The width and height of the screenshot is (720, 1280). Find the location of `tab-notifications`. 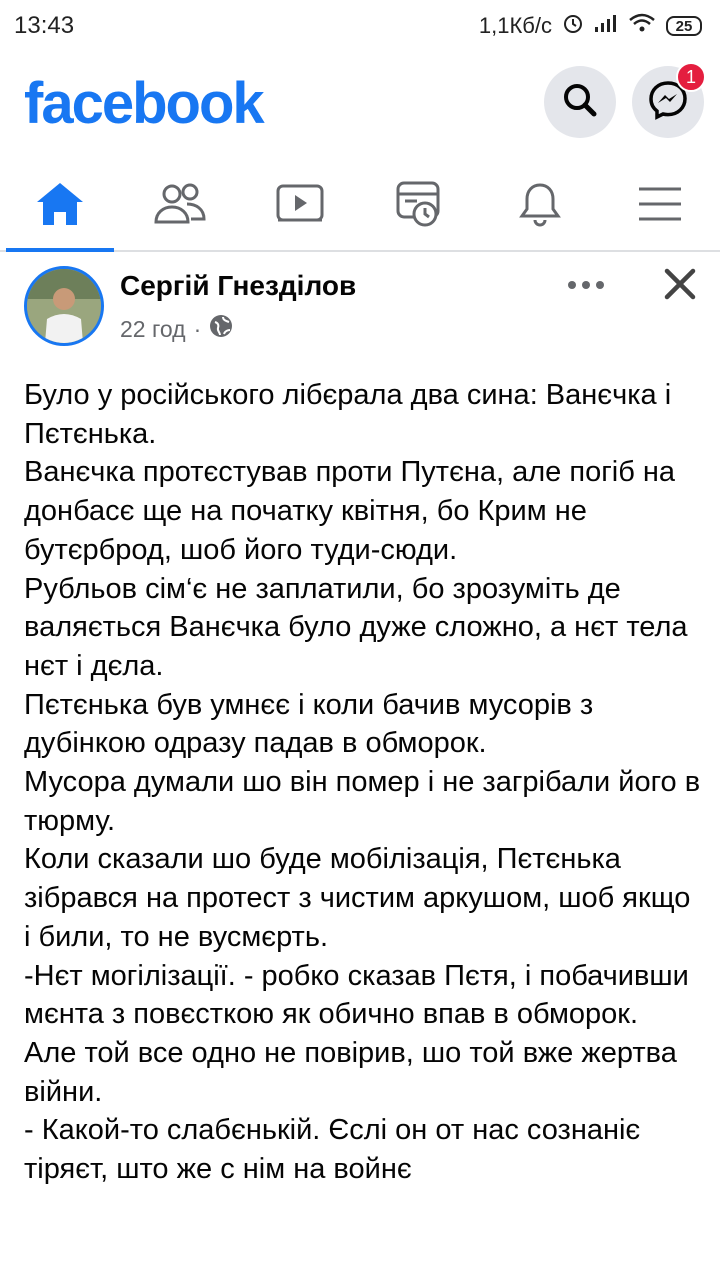

tab-notifications is located at coordinates (540, 206).